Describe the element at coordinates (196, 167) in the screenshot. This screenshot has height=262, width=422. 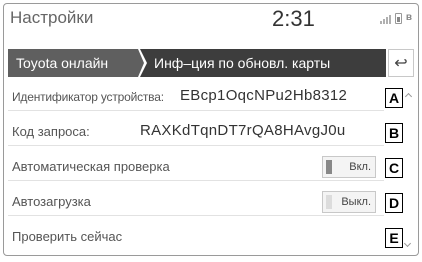
I see `auto-check-row: Автоматическая проверка Вкл.` at that location.